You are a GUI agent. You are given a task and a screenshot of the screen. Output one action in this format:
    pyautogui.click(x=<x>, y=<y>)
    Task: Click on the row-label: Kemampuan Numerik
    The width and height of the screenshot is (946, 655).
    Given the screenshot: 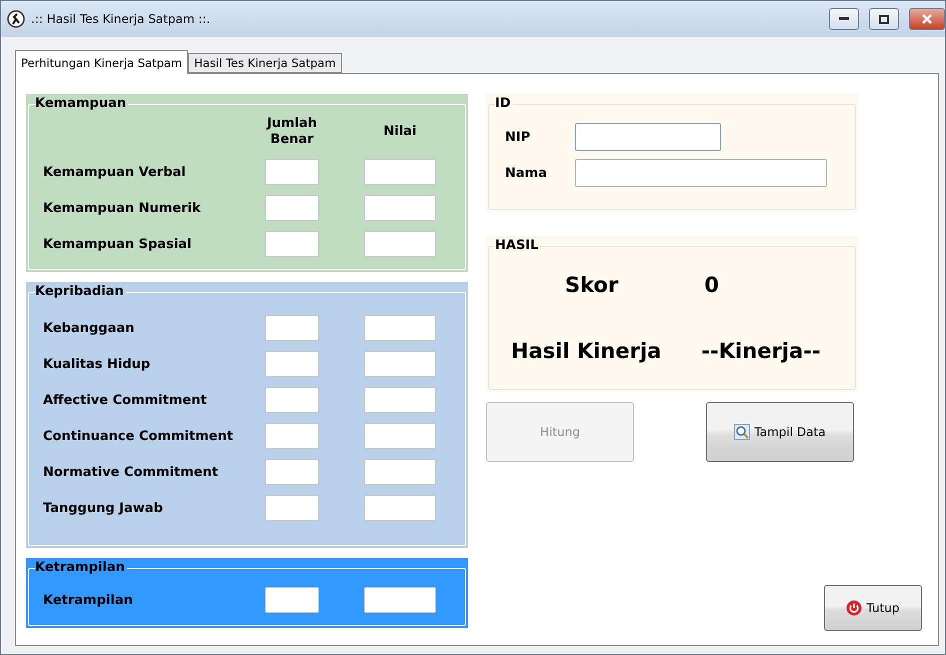 What is the action you would take?
    pyautogui.click(x=122, y=208)
    